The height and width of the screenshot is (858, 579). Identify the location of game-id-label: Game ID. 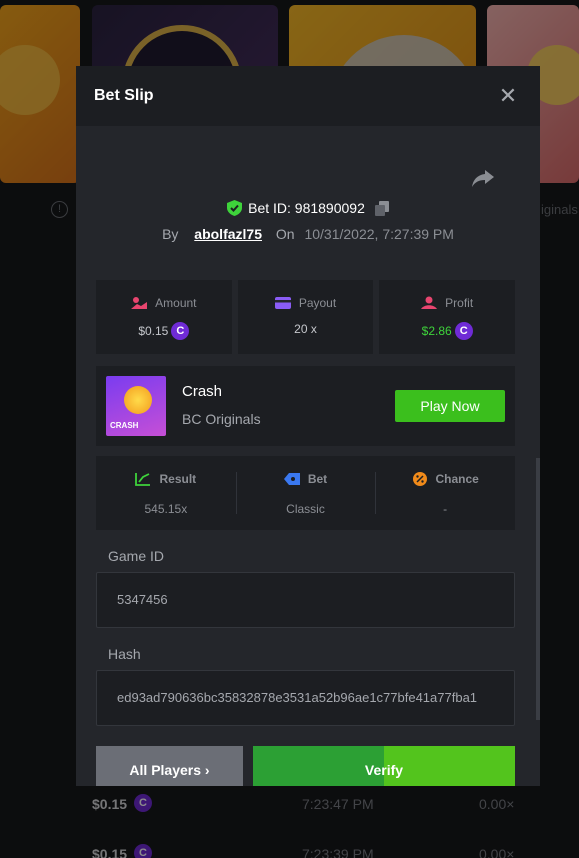
(136, 556).